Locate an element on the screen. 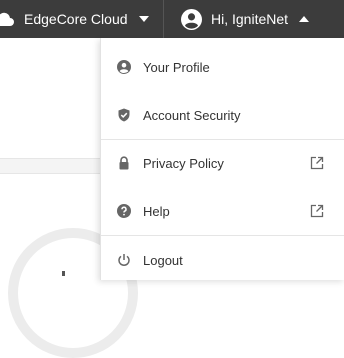 The image size is (344, 358). chevron-up-icon is located at coordinates (304, 19).